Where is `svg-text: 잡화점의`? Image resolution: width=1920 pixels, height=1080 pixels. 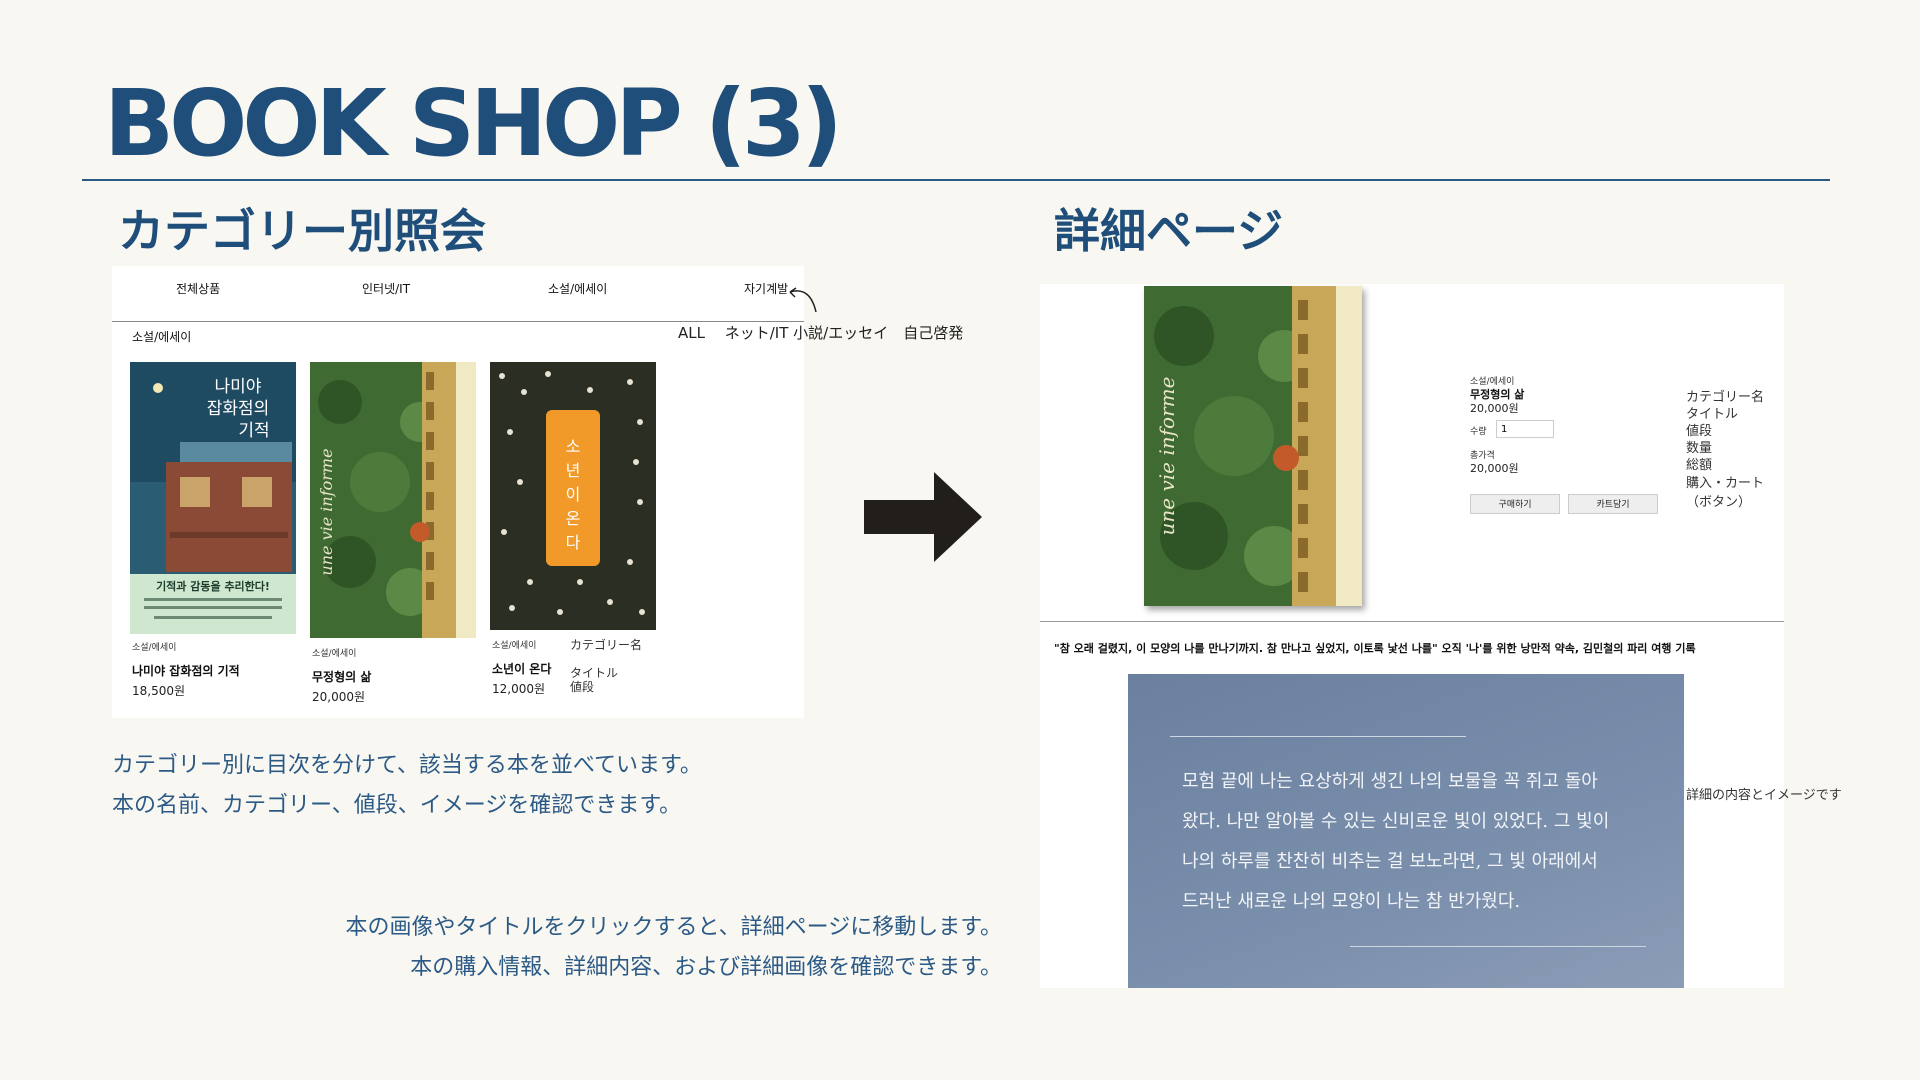 svg-text: 잡화점의 is located at coordinates (238, 409).